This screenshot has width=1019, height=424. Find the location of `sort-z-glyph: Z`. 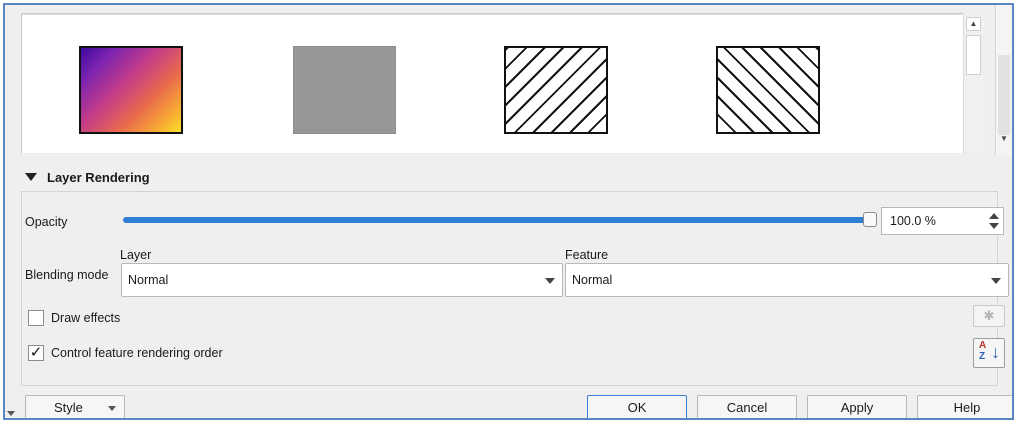

sort-z-glyph: Z is located at coordinates (982, 356).